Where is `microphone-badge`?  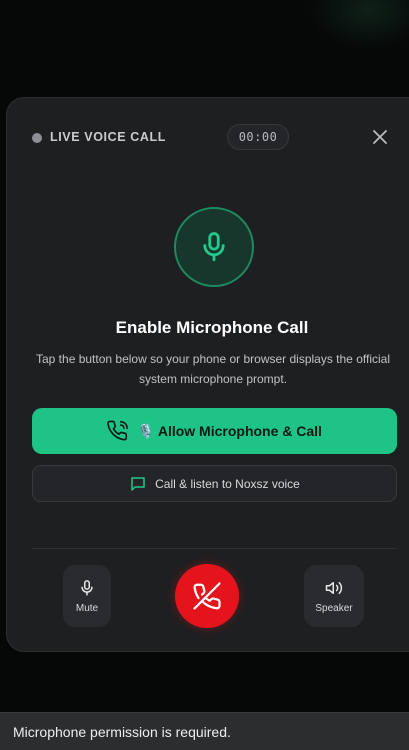
microphone-badge is located at coordinates (214, 247).